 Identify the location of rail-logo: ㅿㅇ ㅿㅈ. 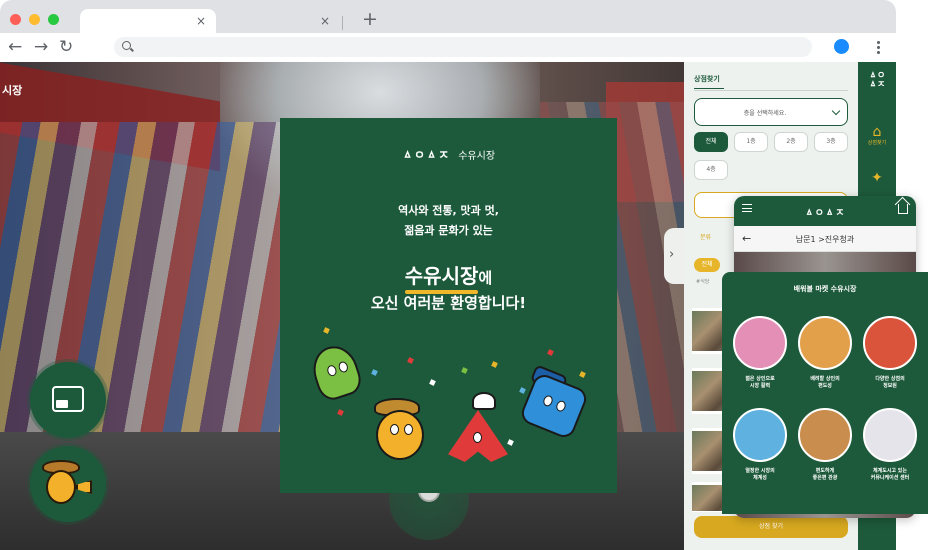
(877, 80).